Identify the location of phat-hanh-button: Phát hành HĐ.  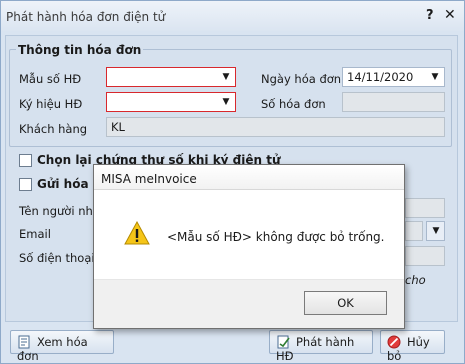
(321, 346).